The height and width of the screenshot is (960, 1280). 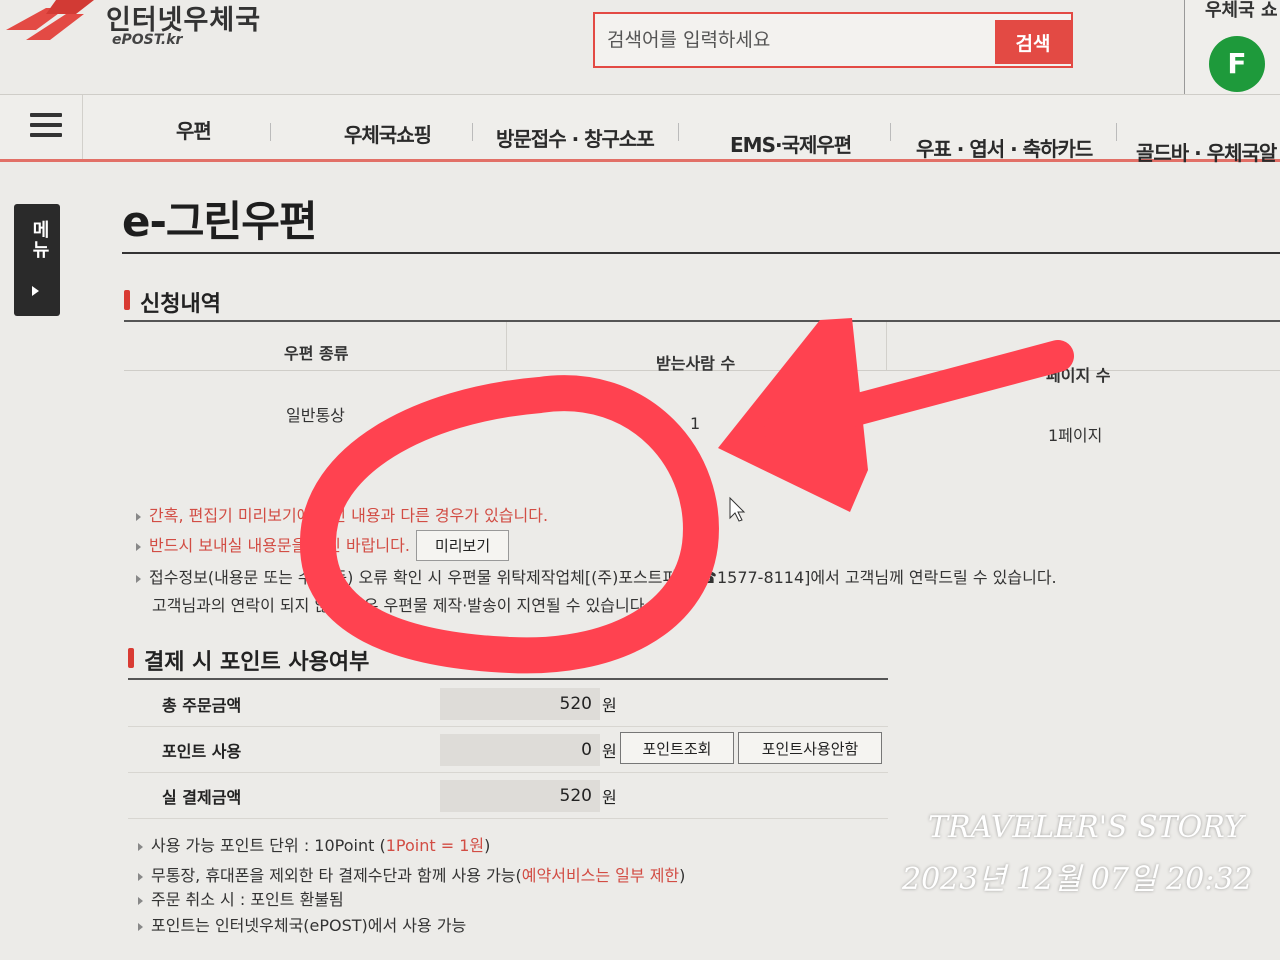 I want to click on point-no-use-button: 포인트사용안함, so click(x=810, y=748).